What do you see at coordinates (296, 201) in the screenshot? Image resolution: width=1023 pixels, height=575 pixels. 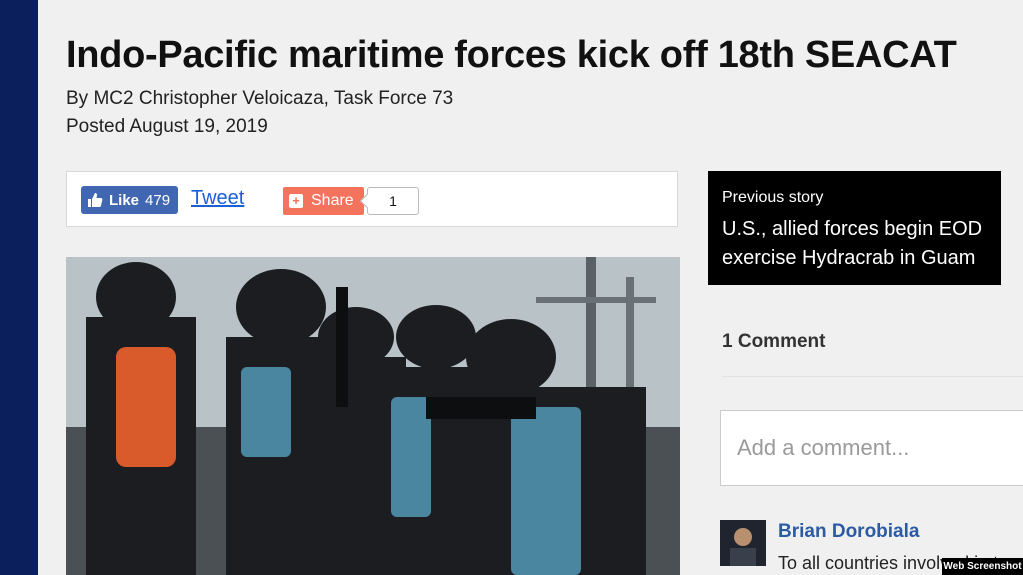 I see `plus-icon: +` at bounding box center [296, 201].